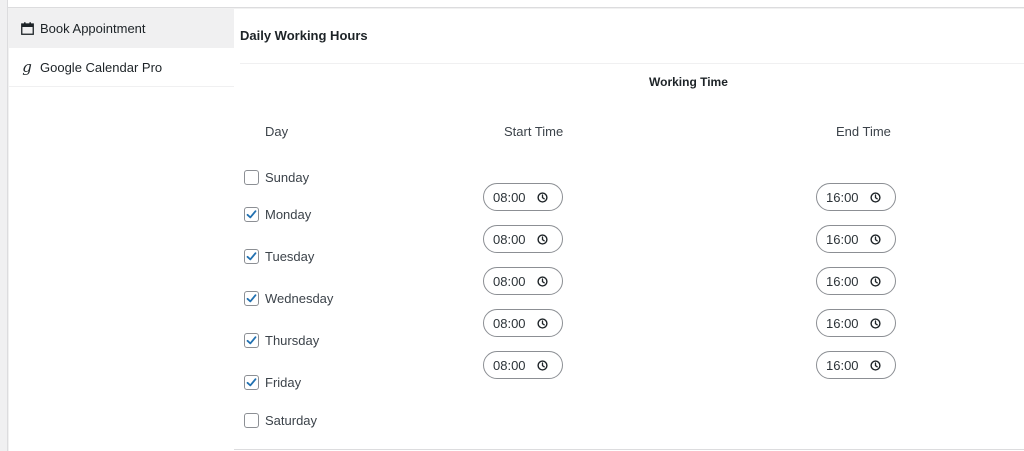 This screenshot has width=1024, height=451. What do you see at coordinates (251, 340) in the screenshot?
I see `day-checkbox-thursday` at bounding box center [251, 340].